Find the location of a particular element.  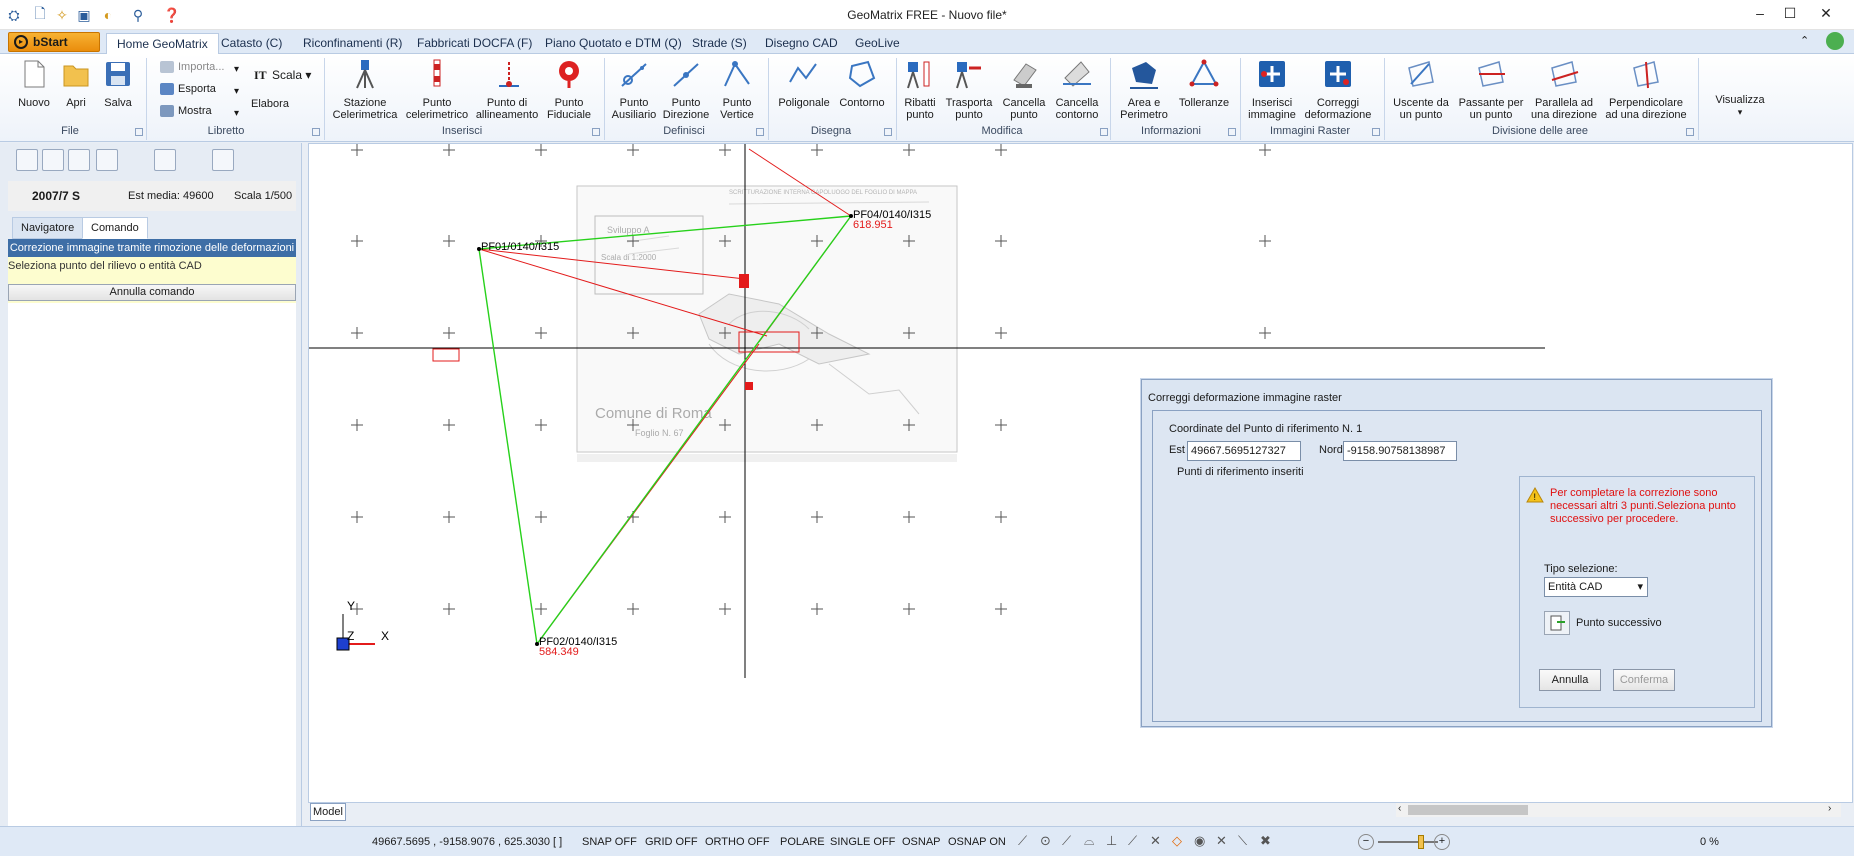

tipo-selezione-select: Entità CAD ▾ is located at coordinates (1596, 587).